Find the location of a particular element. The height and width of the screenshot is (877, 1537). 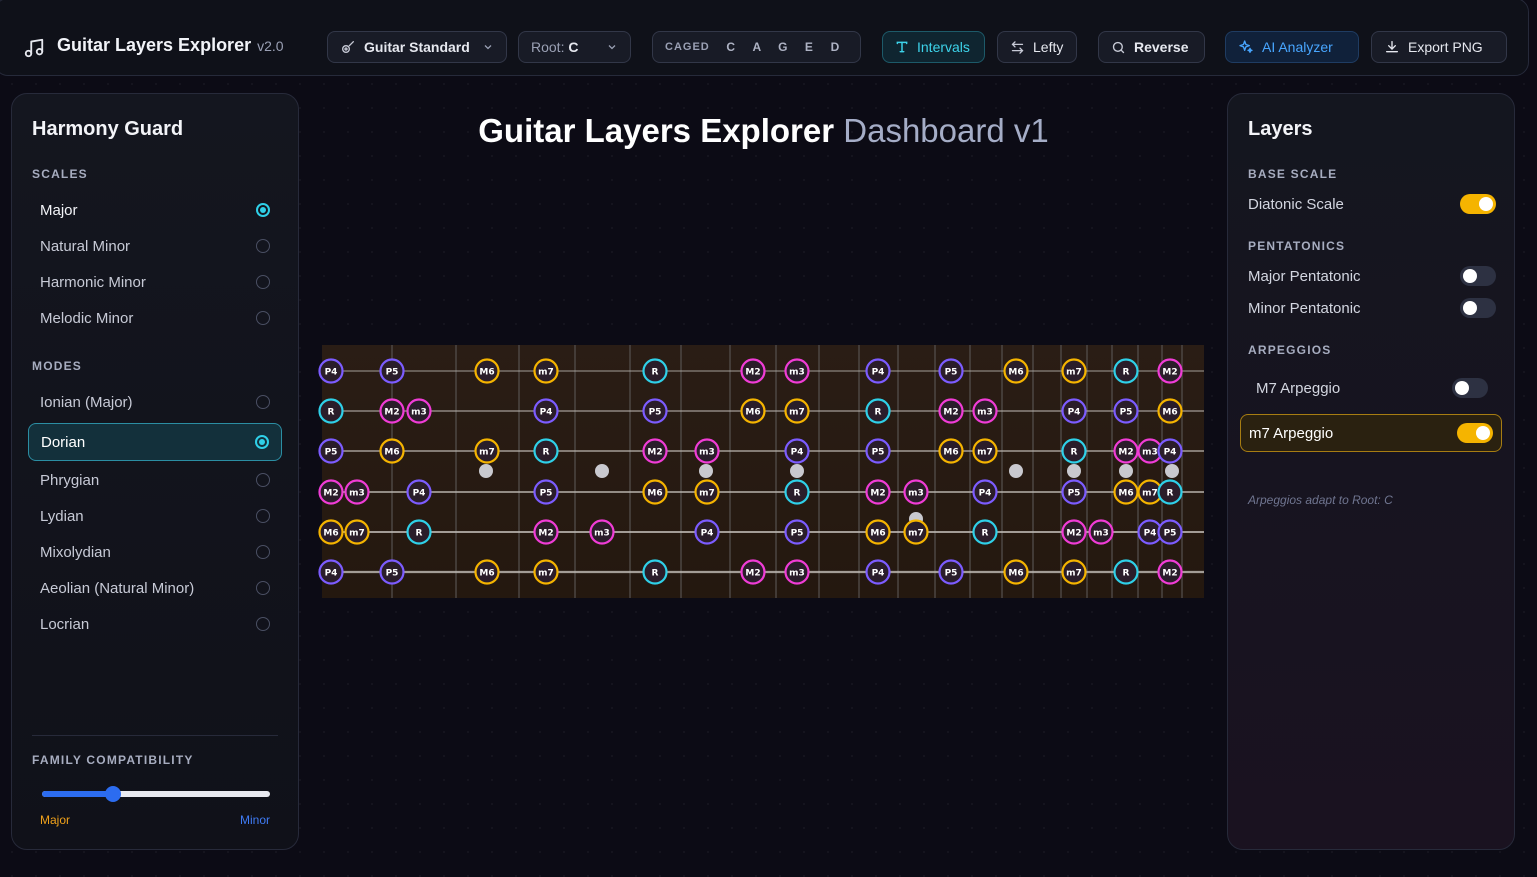

tuning-select: Guitar Standard is located at coordinates (417, 47).